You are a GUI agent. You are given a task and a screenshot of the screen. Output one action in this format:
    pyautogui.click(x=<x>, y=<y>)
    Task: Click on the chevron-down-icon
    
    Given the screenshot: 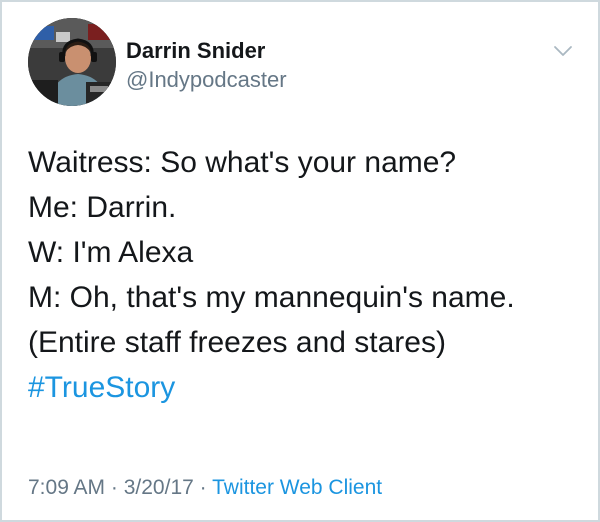 What is the action you would take?
    pyautogui.click(x=563, y=51)
    